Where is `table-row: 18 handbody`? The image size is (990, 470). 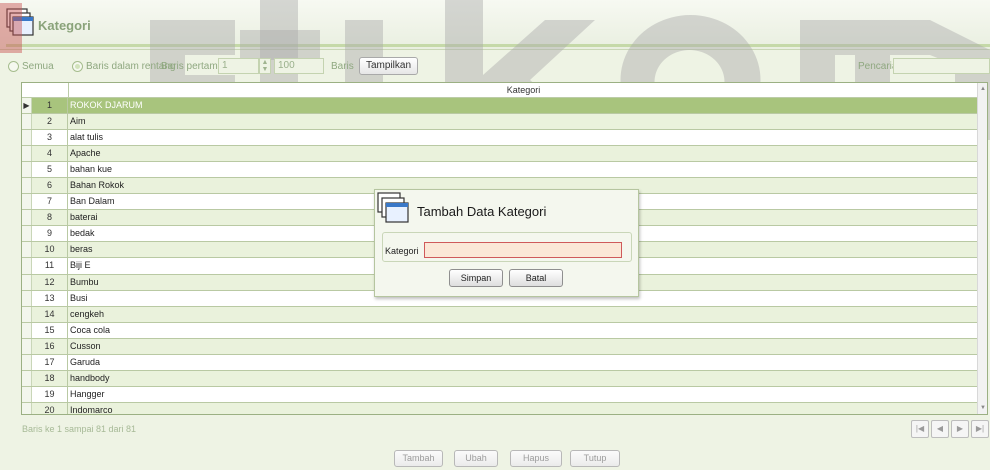 table-row: 18 handbody is located at coordinates (500, 378).